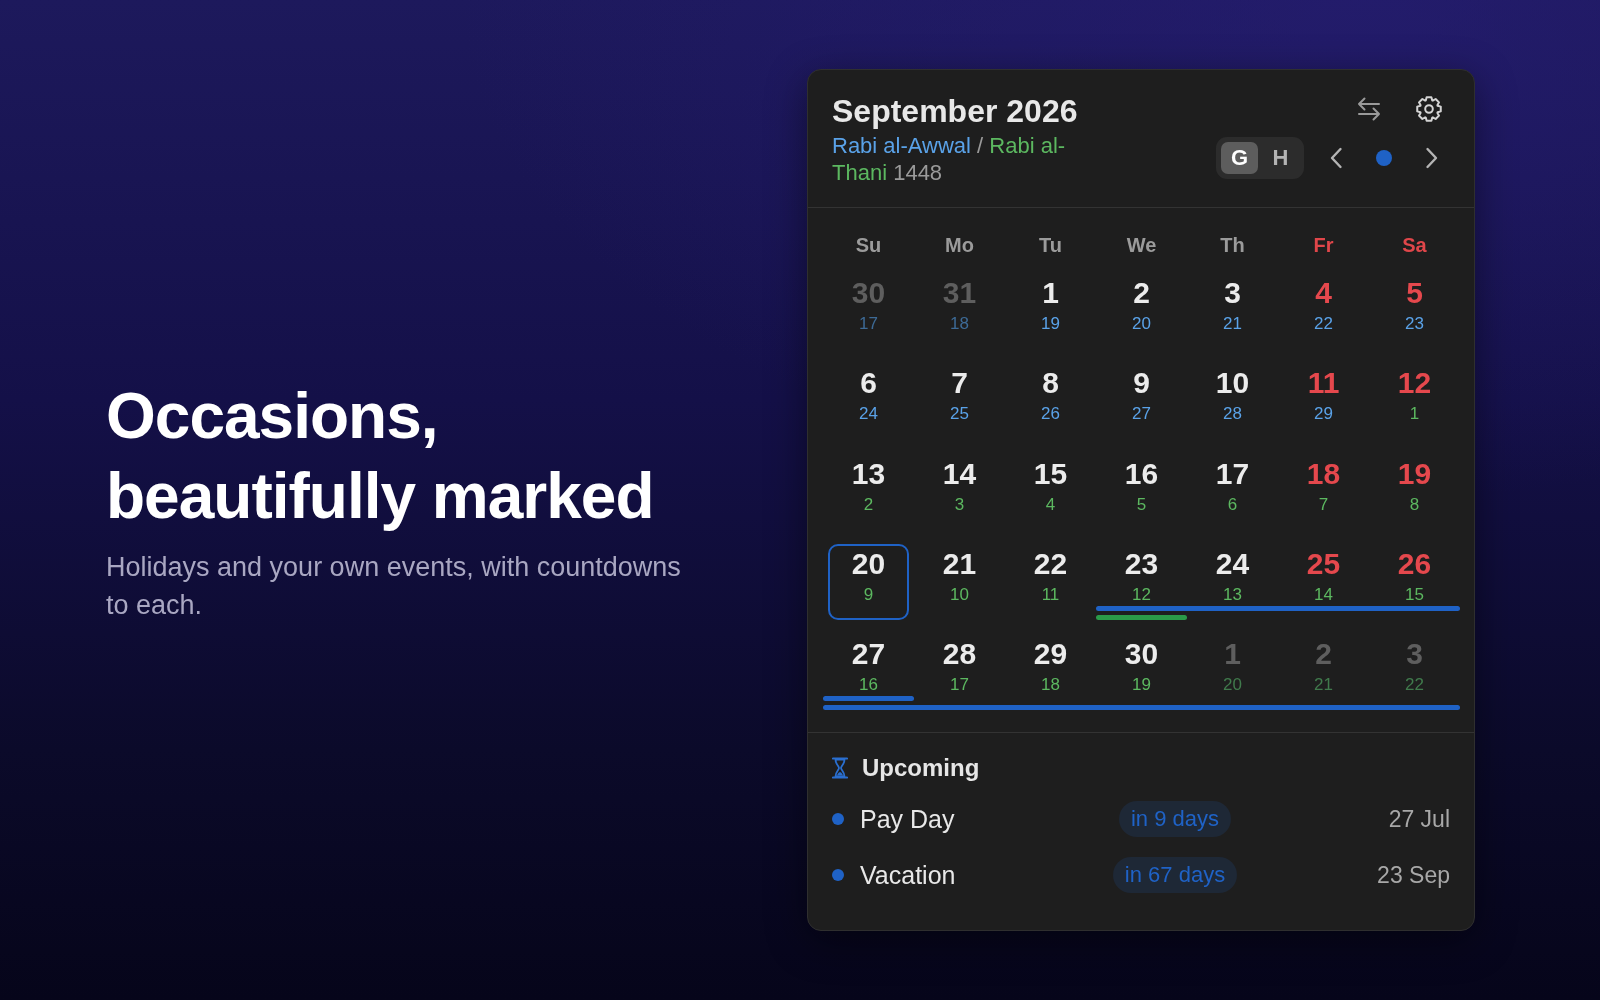 The image size is (1600, 1000). What do you see at coordinates (868, 484) in the screenshot?
I see `day-cell: 13 2` at bounding box center [868, 484].